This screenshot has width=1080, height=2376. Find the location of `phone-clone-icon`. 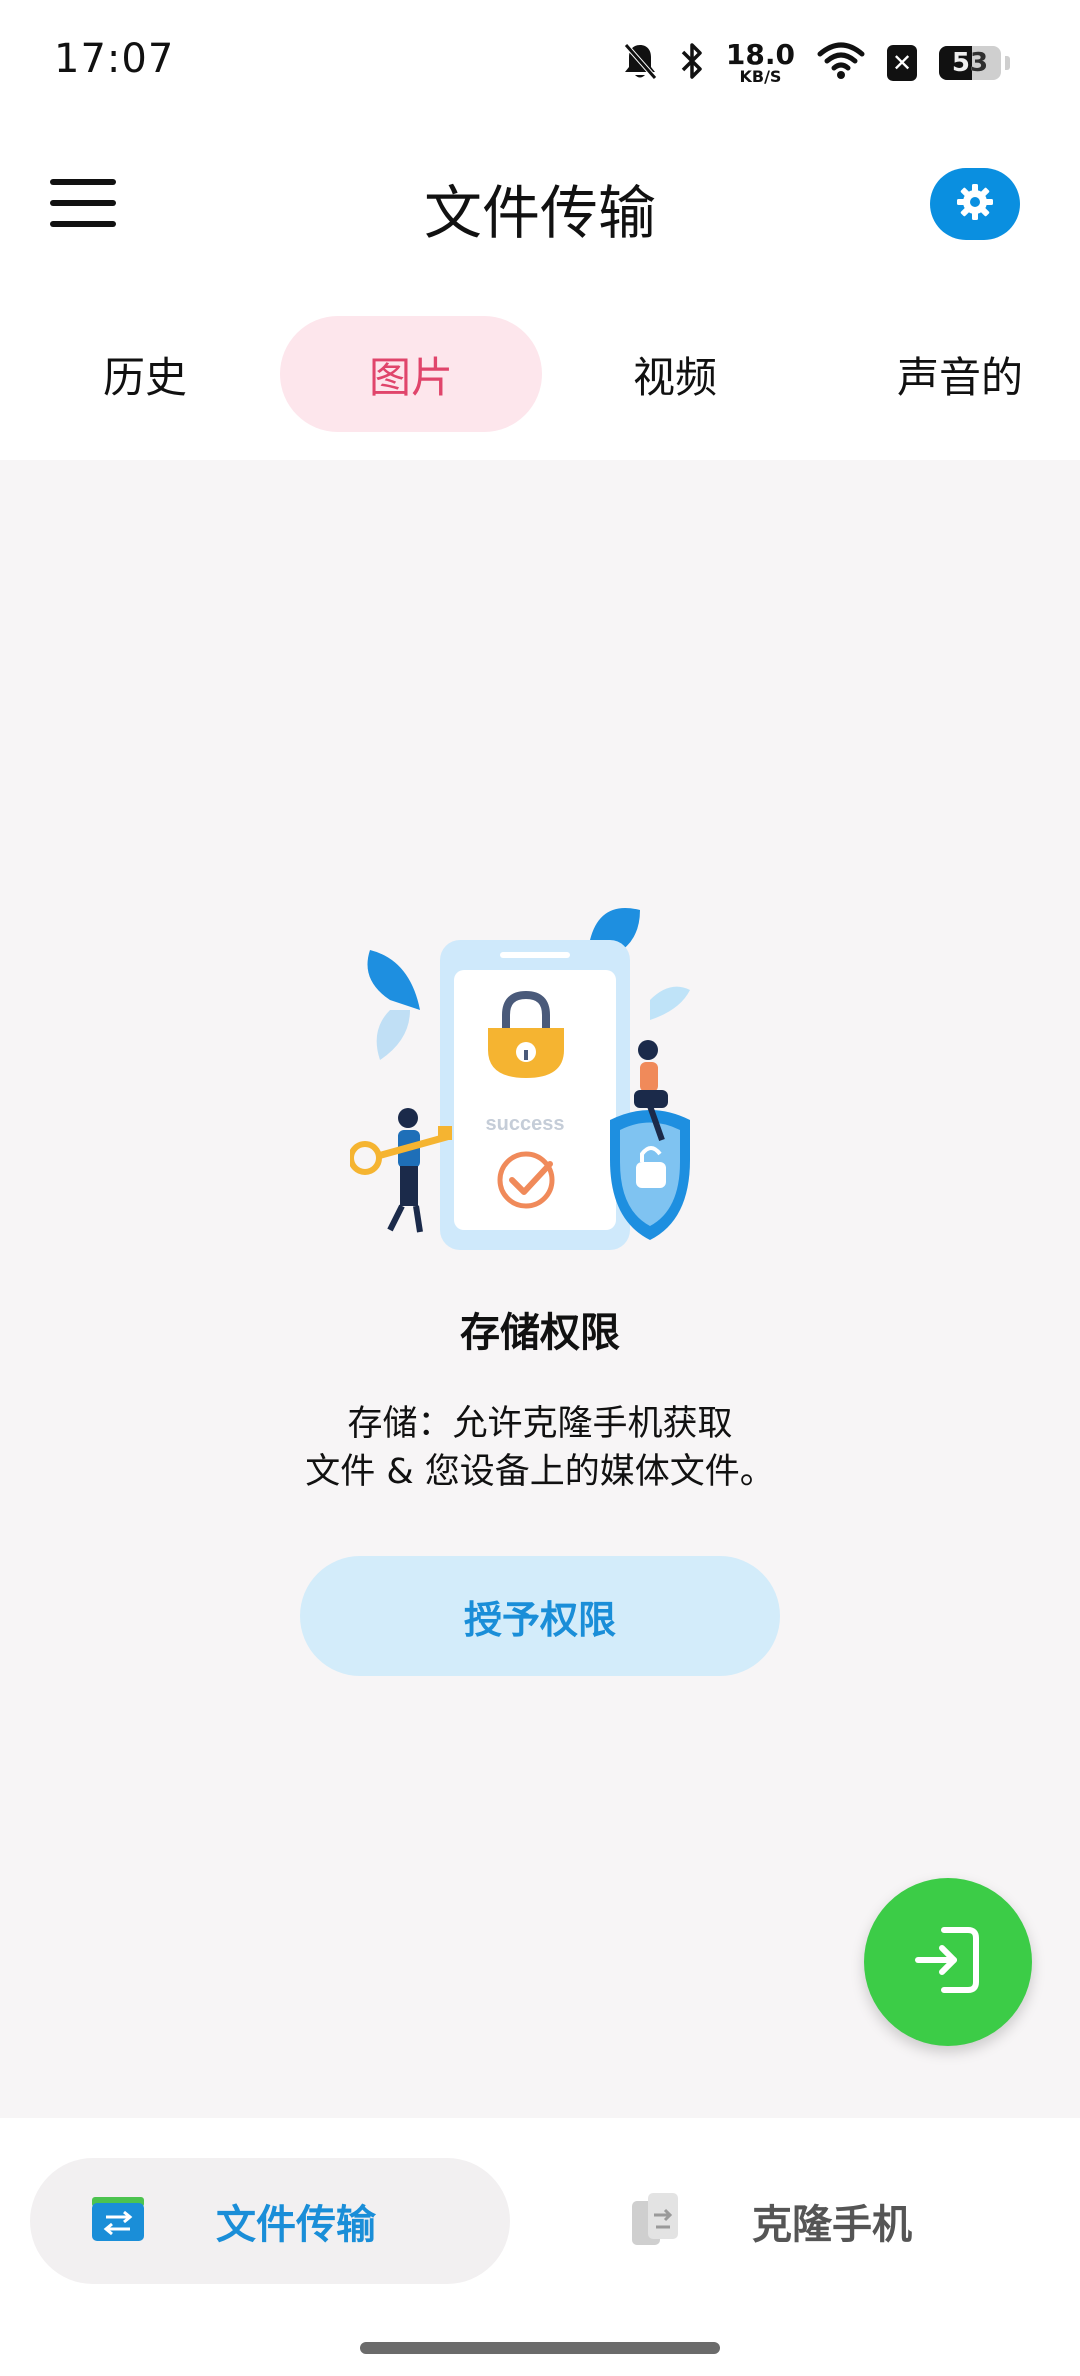

phone-clone-icon is located at coordinates (656, 2221).